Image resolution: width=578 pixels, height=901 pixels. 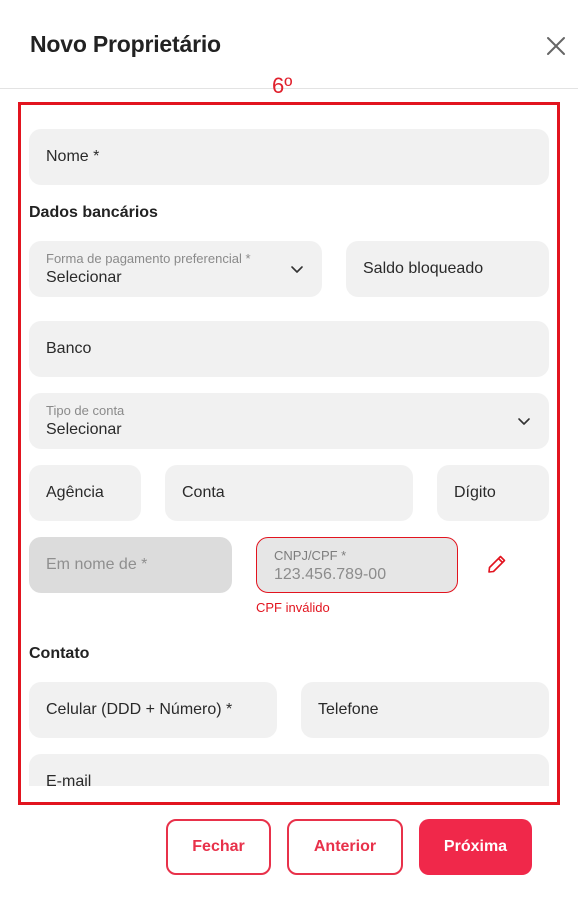 What do you see at coordinates (84, 429) in the screenshot?
I see `tipo-conta-value: Selecionar` at bounding box center [84, 429].